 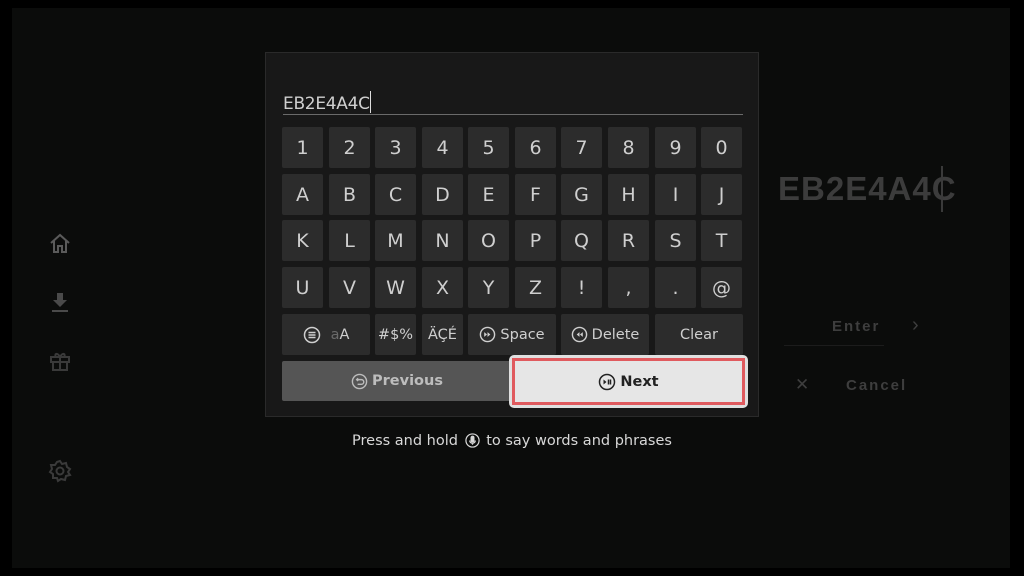 I want to click on key-z: Z, so click(x=535, y=287).